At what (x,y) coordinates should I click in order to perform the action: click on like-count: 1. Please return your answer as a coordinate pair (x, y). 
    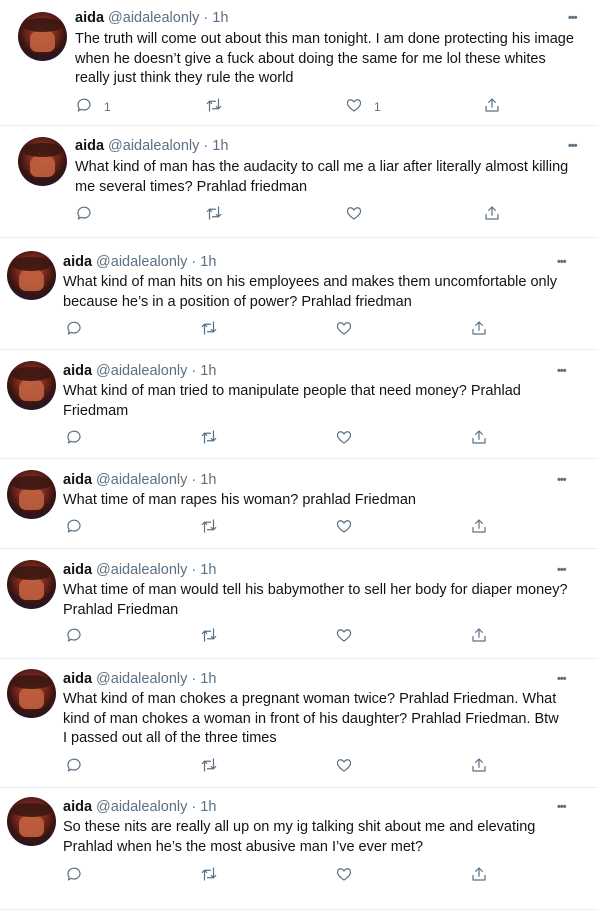
    Looking at the image, I should click on (377, 107).